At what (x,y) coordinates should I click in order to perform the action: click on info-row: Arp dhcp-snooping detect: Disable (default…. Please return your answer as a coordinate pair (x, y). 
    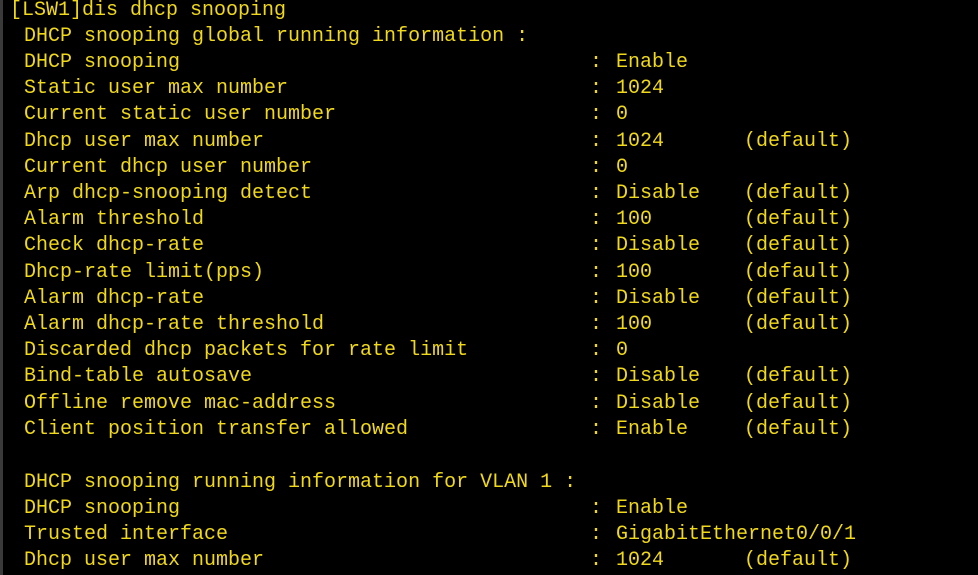
    Looking at the image, I should click on (501, 194).